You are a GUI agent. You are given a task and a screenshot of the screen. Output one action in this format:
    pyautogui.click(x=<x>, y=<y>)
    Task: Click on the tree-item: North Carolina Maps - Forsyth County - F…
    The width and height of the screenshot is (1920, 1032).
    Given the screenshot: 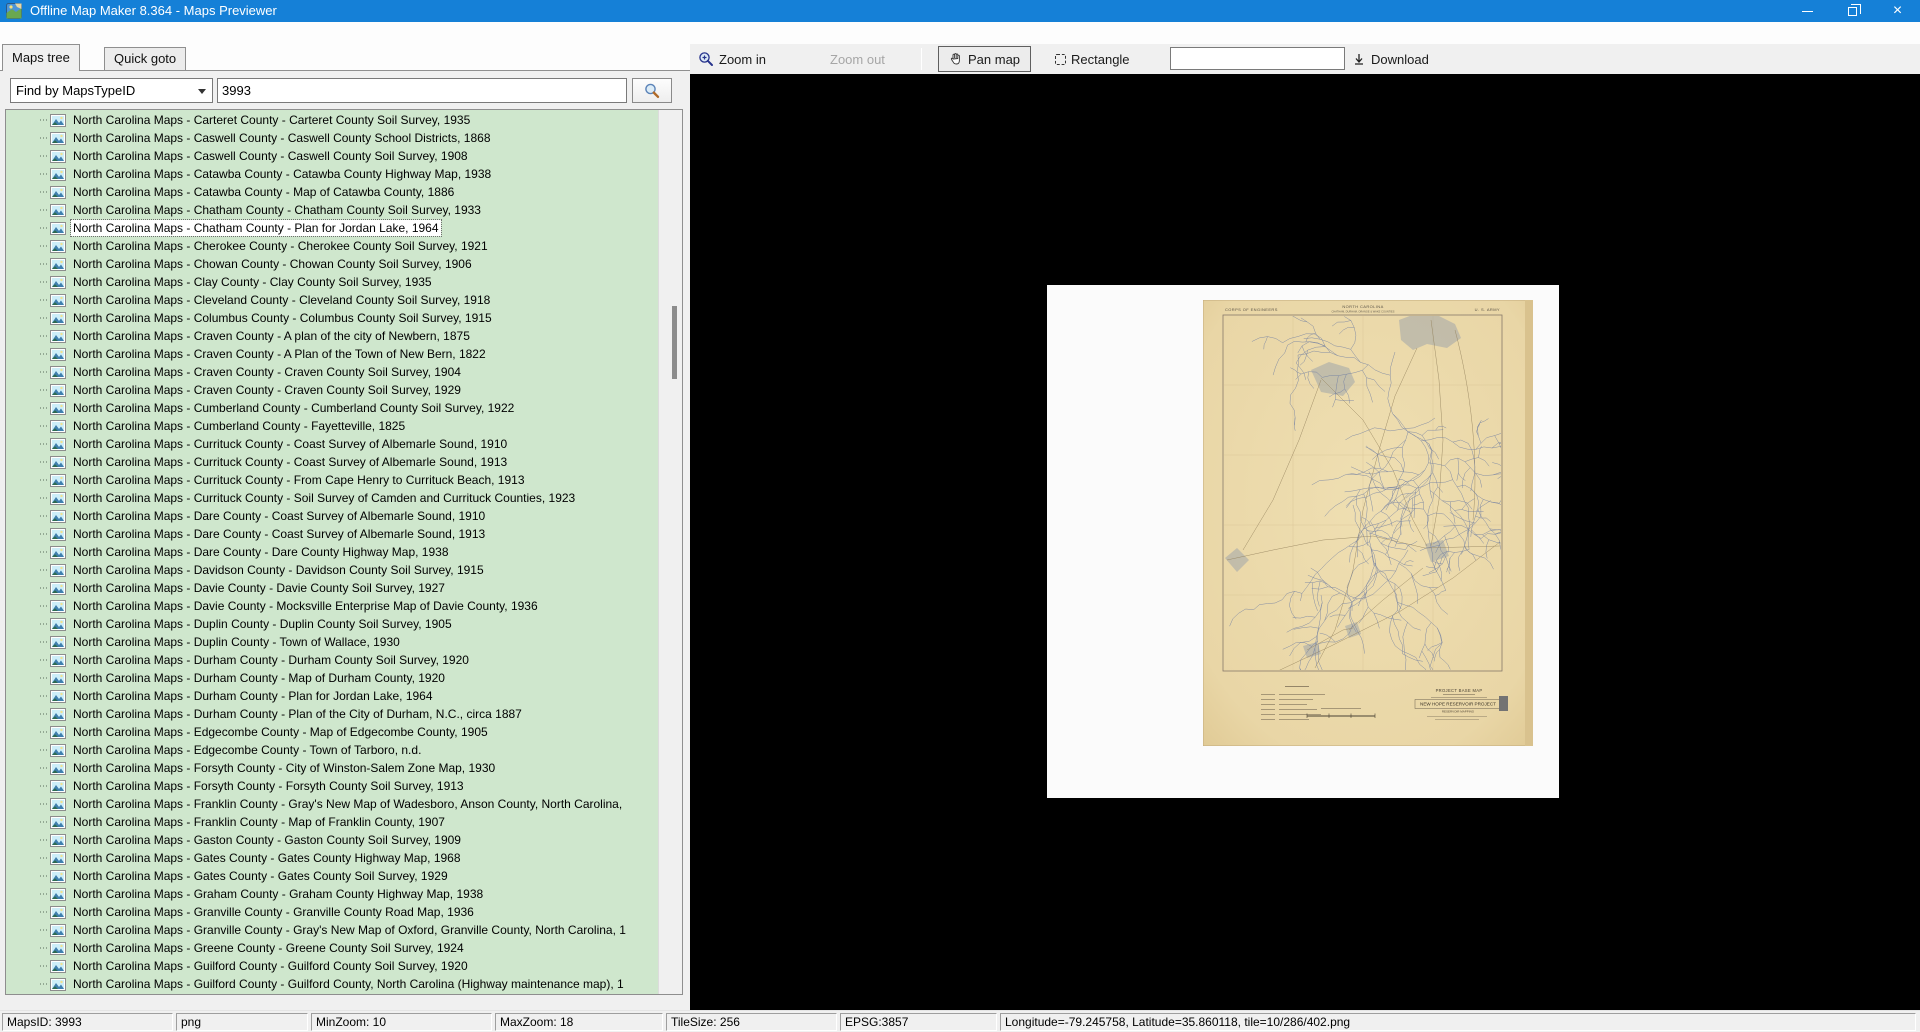 What is the action you would take?
    pyautogui.click(x=332, y=786)
    